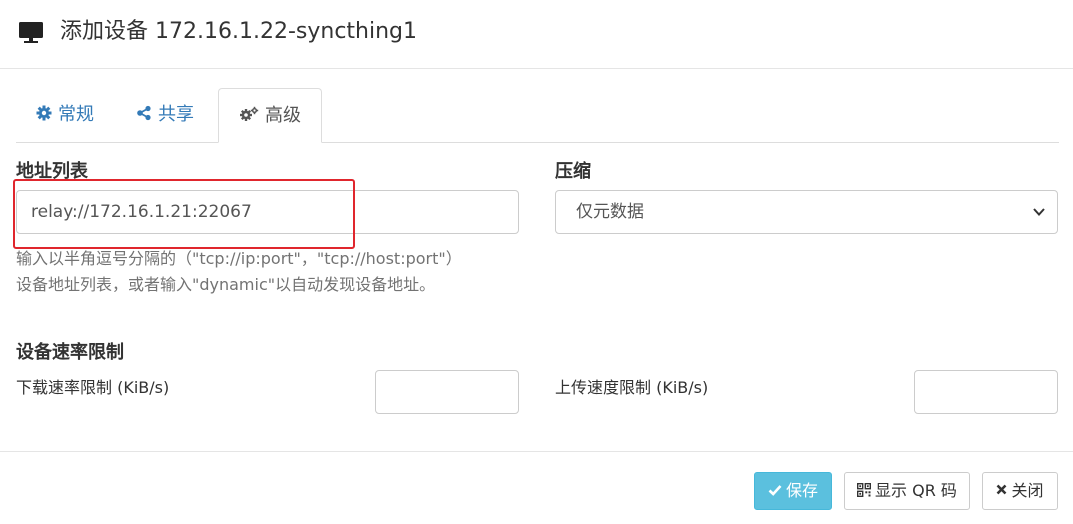 The width and height of the screenshot is (1073, 524). I want to click on modal-title: 添加设备 172.16.1.22-syncthing1, so click(238, 31).